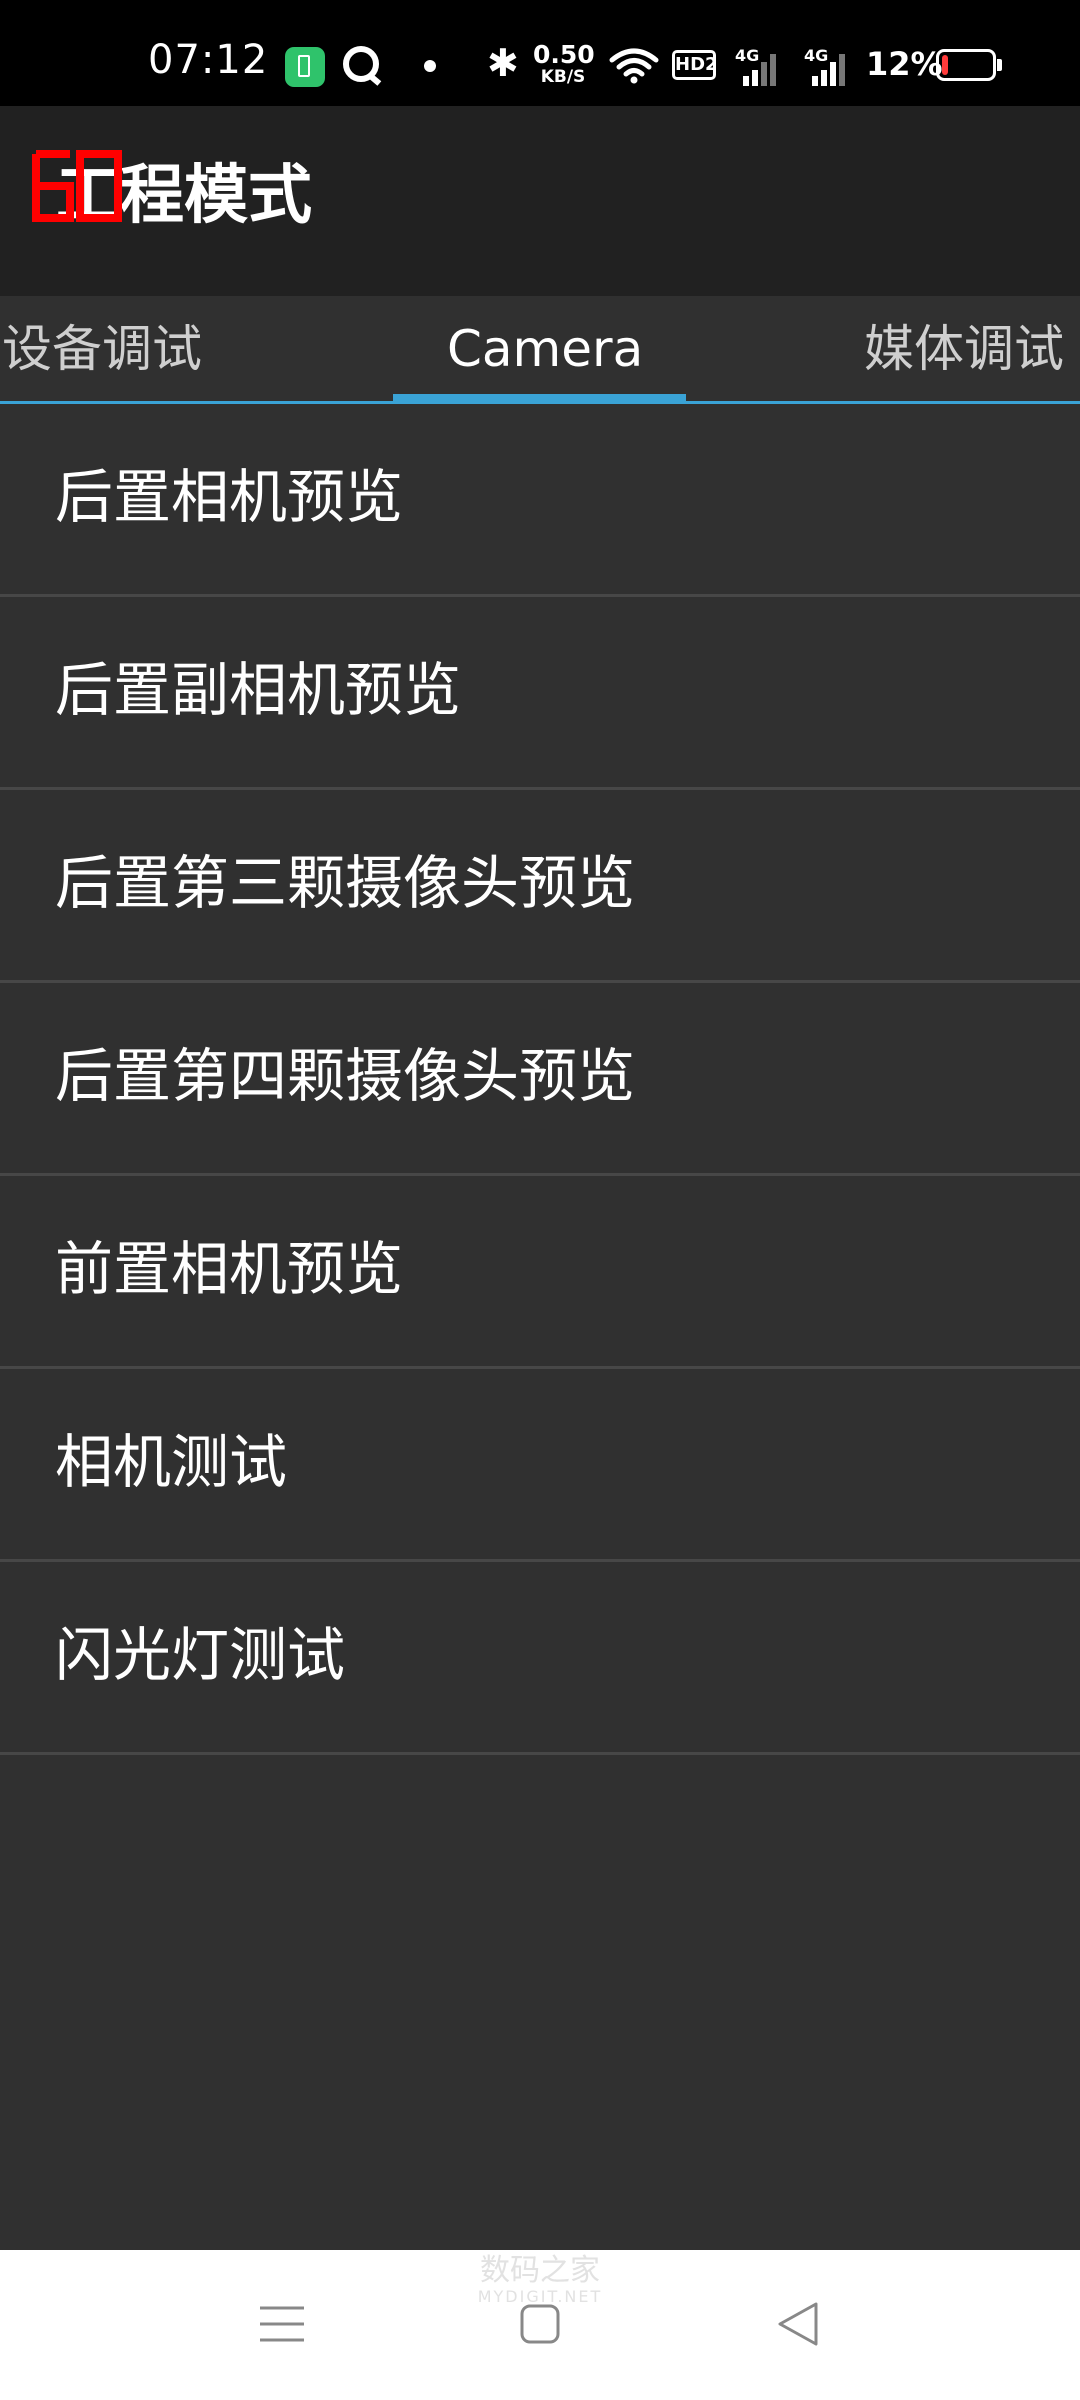  What do you see at coordinates (747, 55) in the screenshot?
I see `sim1-network-type: 4G` at bounding box center [747, 55].